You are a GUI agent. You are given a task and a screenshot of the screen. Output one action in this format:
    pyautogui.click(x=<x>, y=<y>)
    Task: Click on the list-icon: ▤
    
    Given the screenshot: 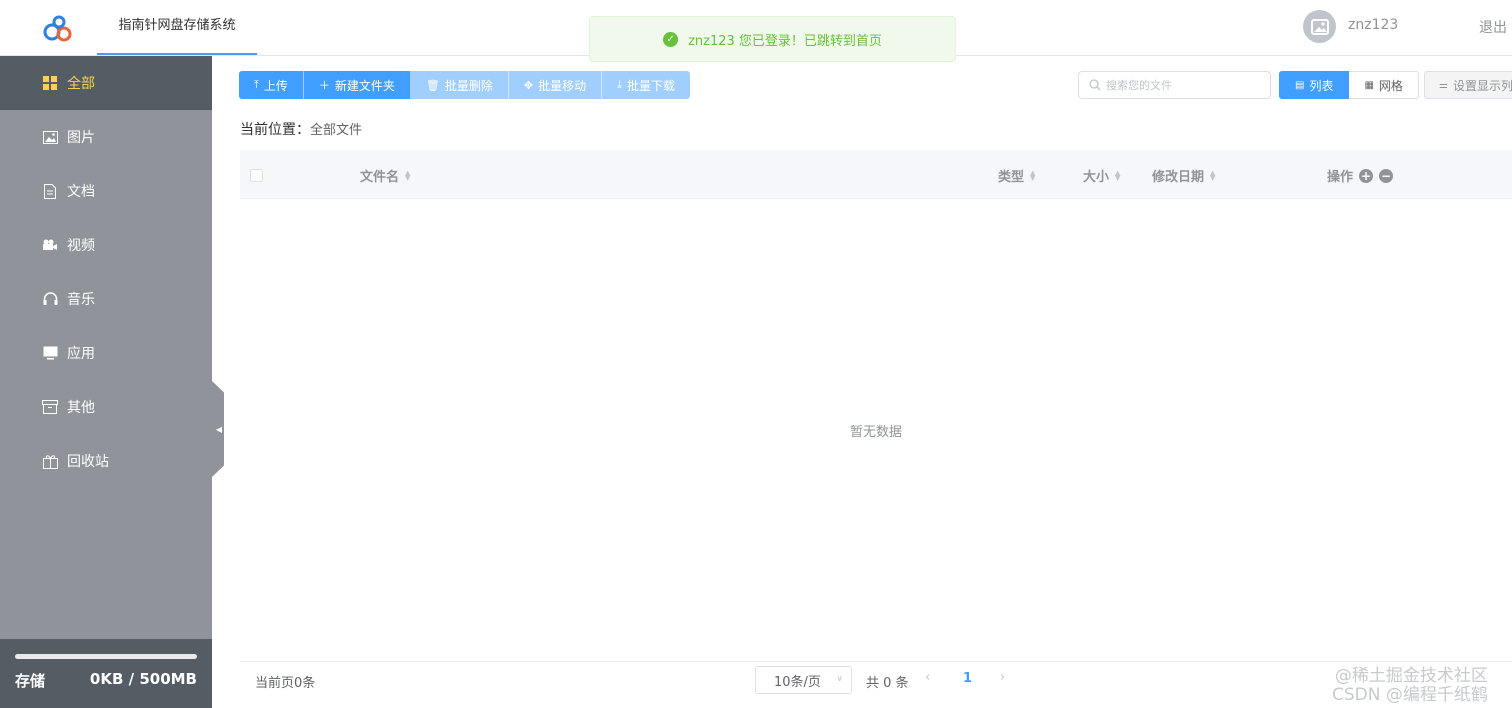 What is the action you would take?
    pyautogui.click(x=1300, y=85)
    